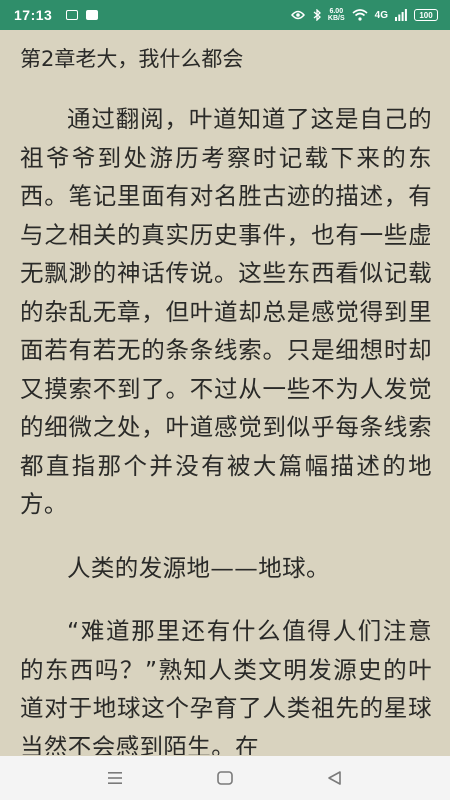  What do you see at coordinates (72, 15) in the screenshot?
I see `sim-icon` at bounding box center [72, 15].